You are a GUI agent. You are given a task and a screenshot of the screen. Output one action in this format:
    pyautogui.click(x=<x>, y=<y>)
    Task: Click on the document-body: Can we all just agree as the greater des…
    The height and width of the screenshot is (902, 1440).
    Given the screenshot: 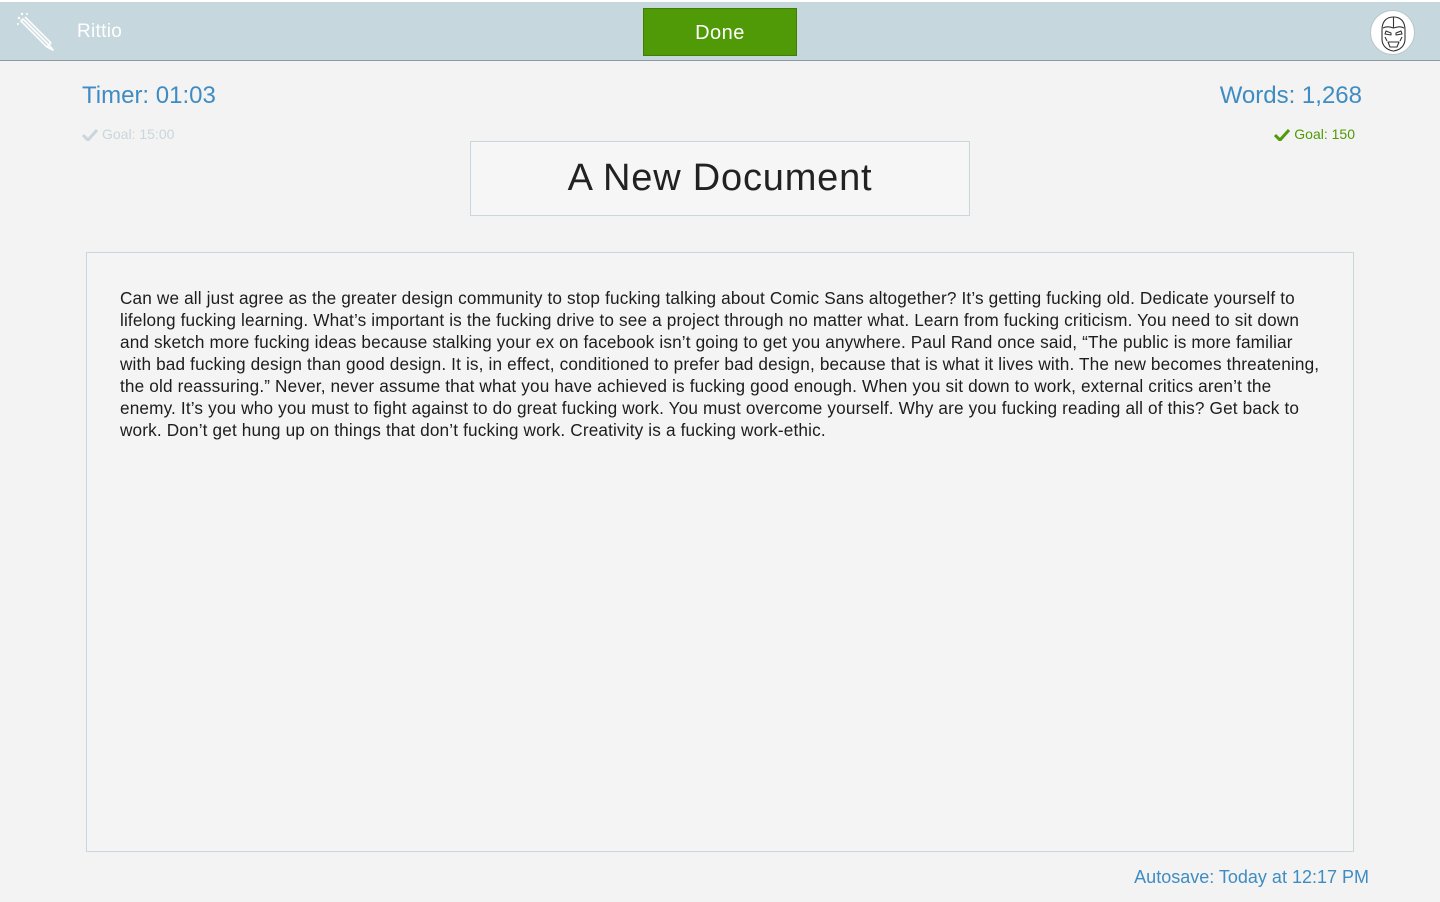 What is the action you would take?
    pyautogui.click(x=720, y=364)
    